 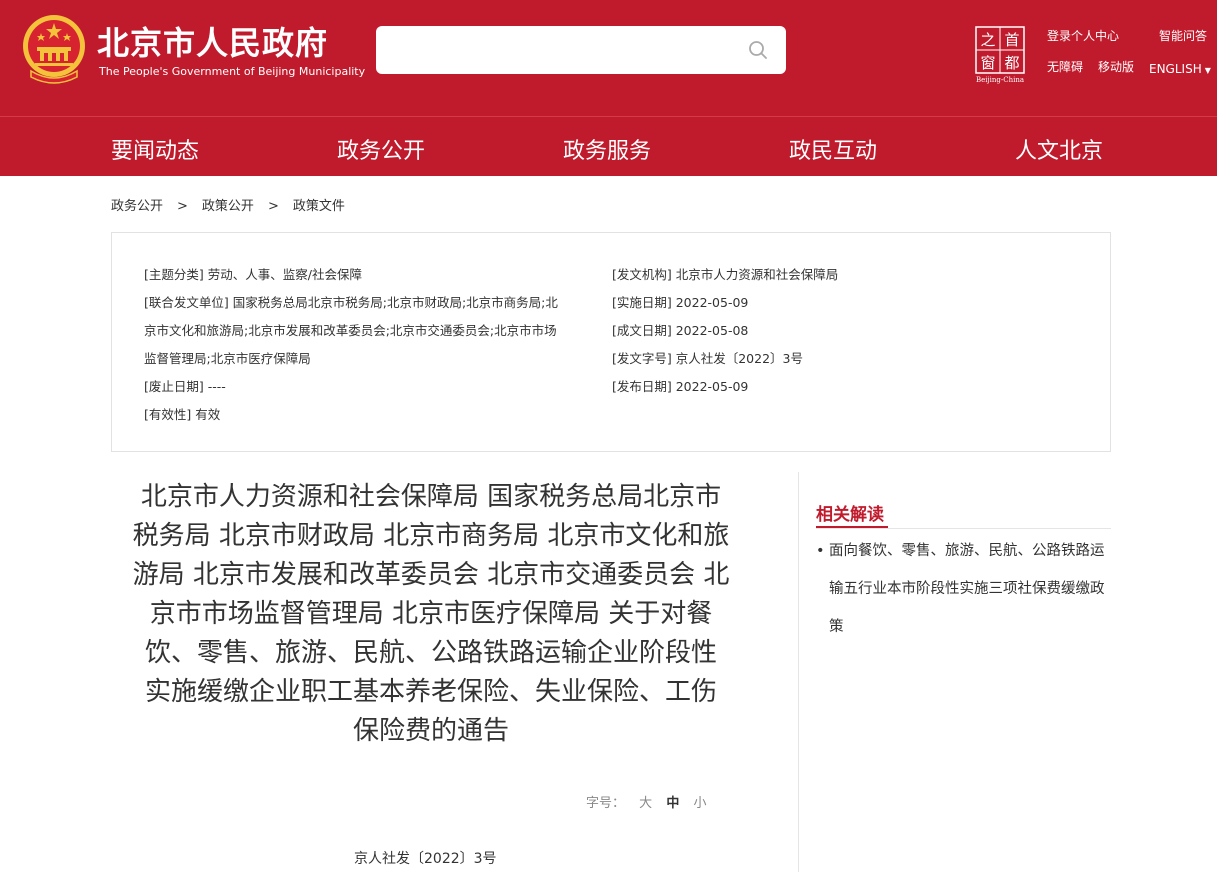 I want to click on meta-validity: [有效性] 有效, so click(x=182, y=414).